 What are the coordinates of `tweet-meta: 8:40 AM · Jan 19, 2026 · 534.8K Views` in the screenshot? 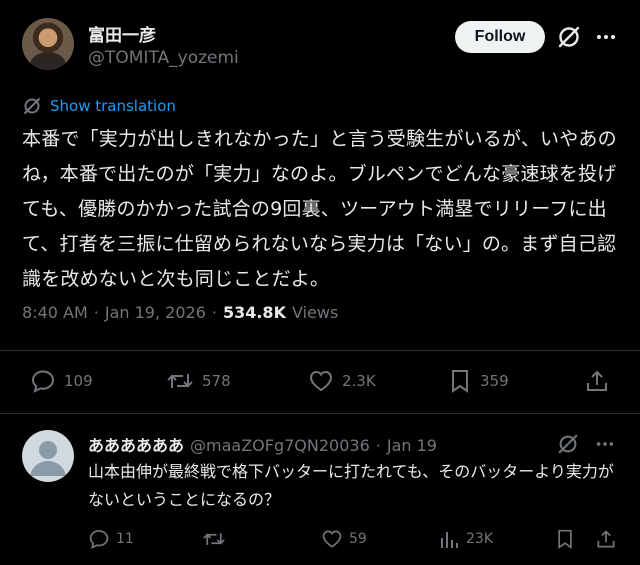 It's located at (180, 312).